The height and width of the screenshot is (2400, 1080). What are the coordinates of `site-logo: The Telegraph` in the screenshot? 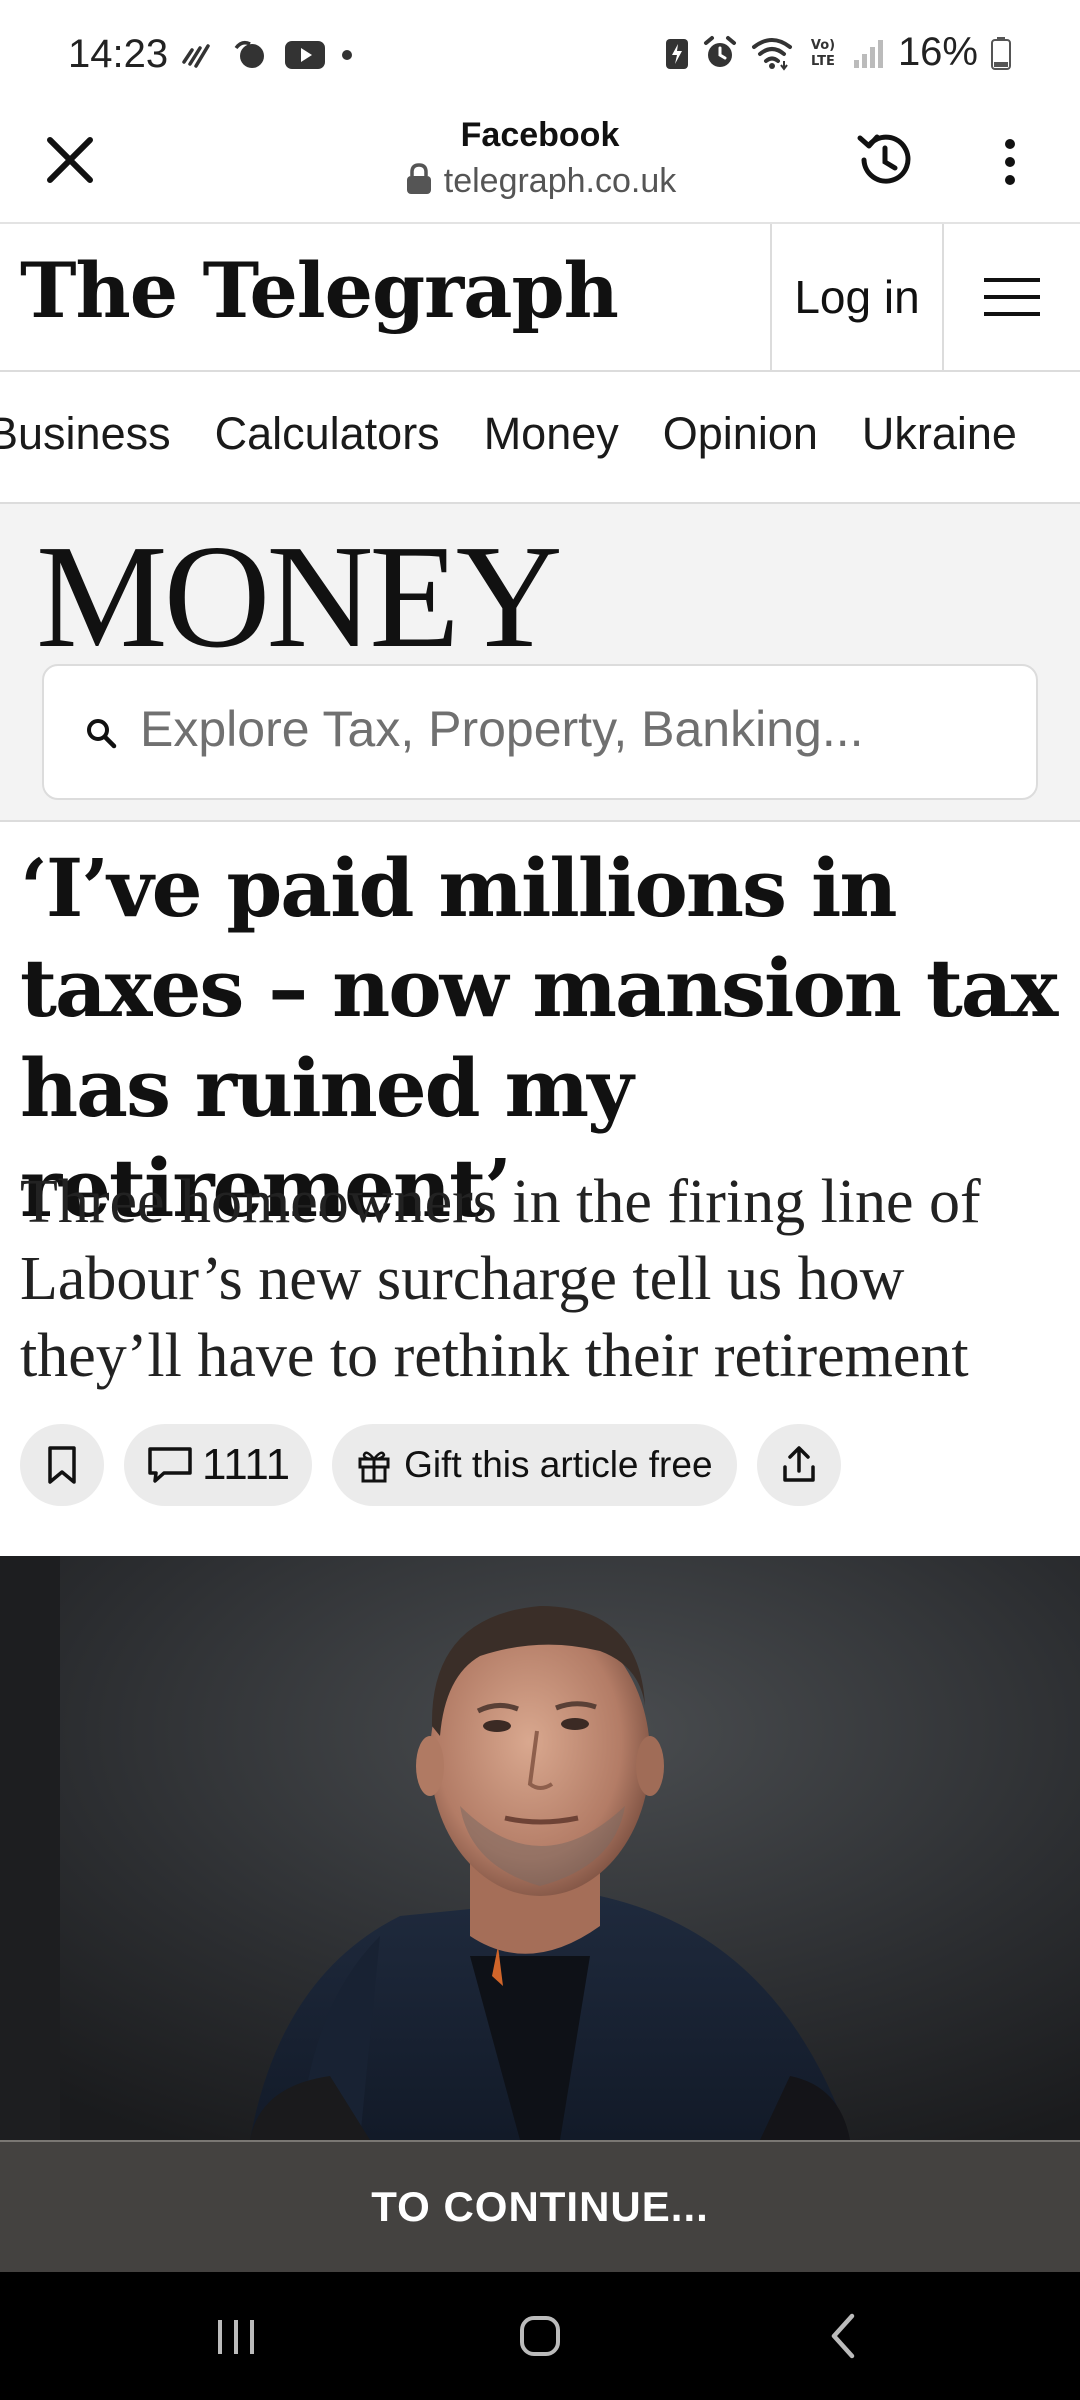 It's located at (319, 290).